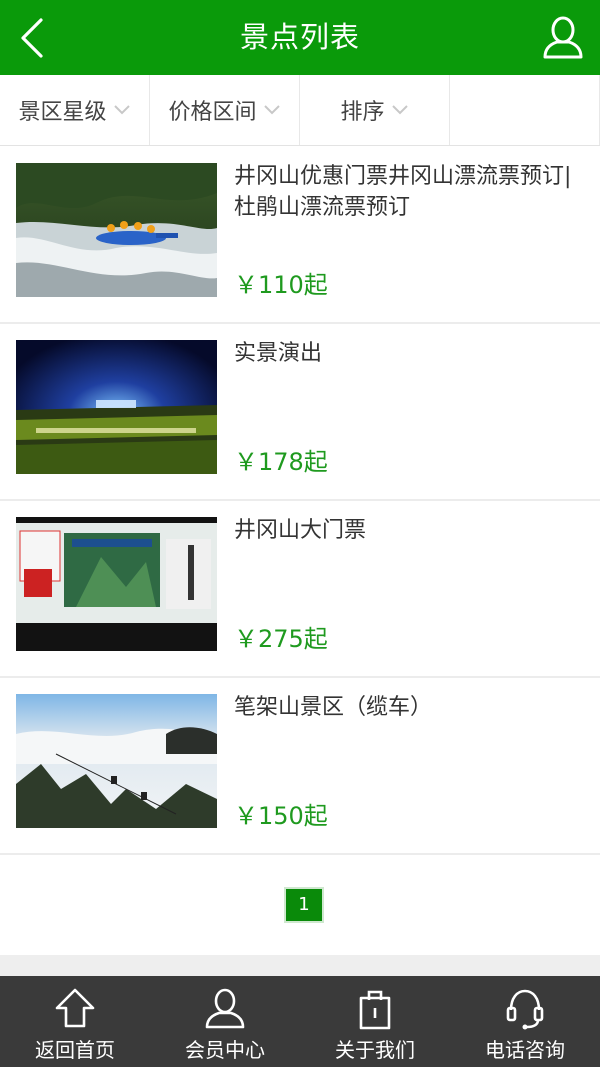 This screenshot has height=1067, width=600. What do you see at coordinates (281, 462) in the screenshot?
I see `item-price: ￥178起` at bounding box center [281, 462].